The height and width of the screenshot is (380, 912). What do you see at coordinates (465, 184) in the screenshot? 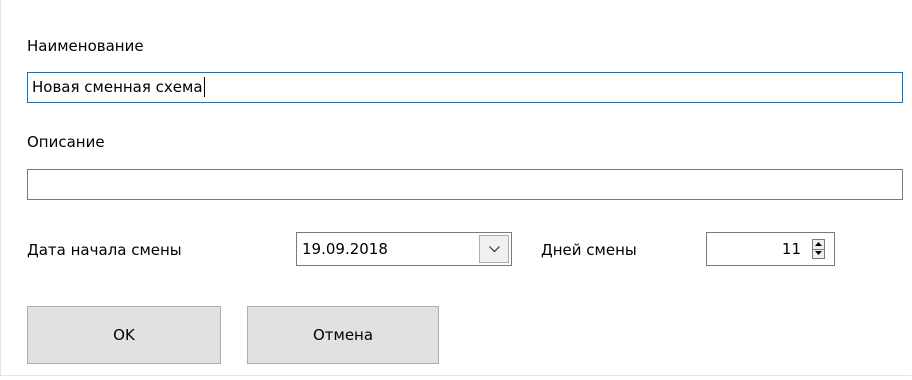
I see `description-input` at bounding box center [465, 184].